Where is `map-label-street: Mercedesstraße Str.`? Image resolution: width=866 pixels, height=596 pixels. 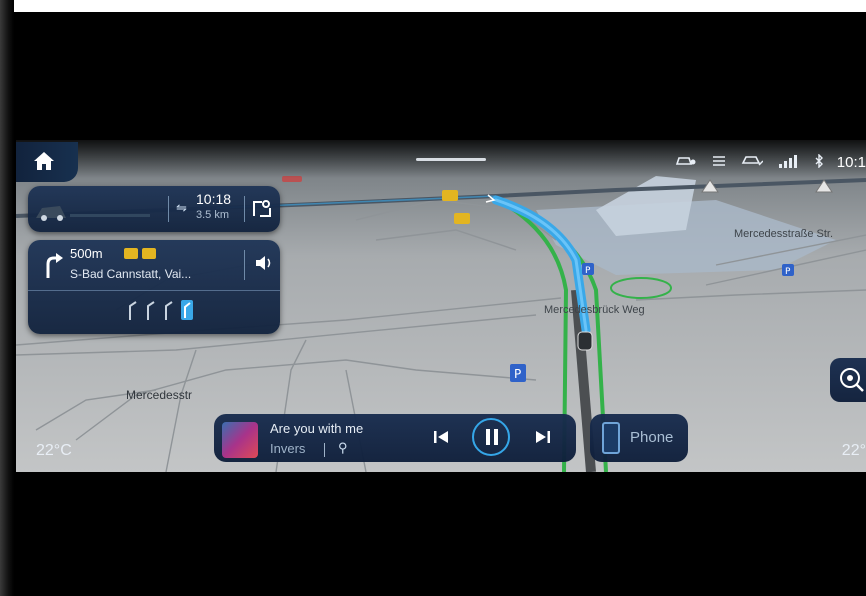 map-label-street: Mercedesstraße Str. is located at coordinates (784, 234).